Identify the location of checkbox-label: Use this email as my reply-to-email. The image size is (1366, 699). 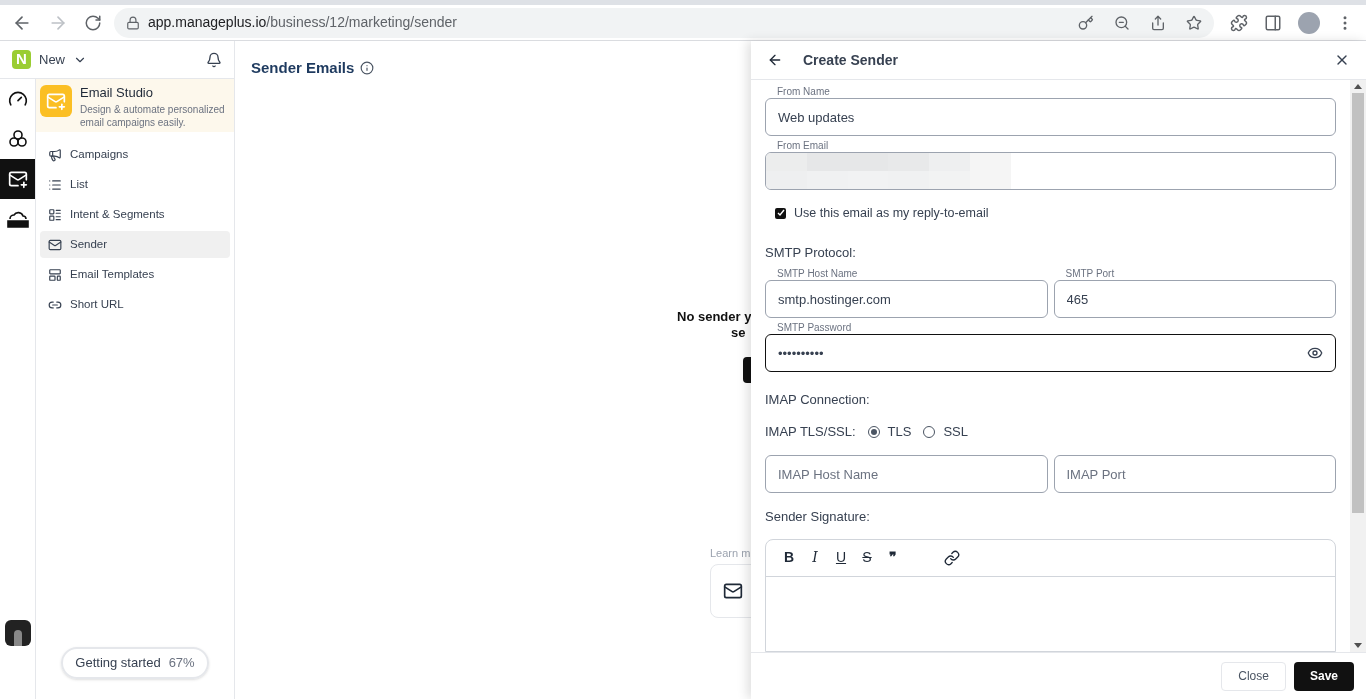
(891, 213).